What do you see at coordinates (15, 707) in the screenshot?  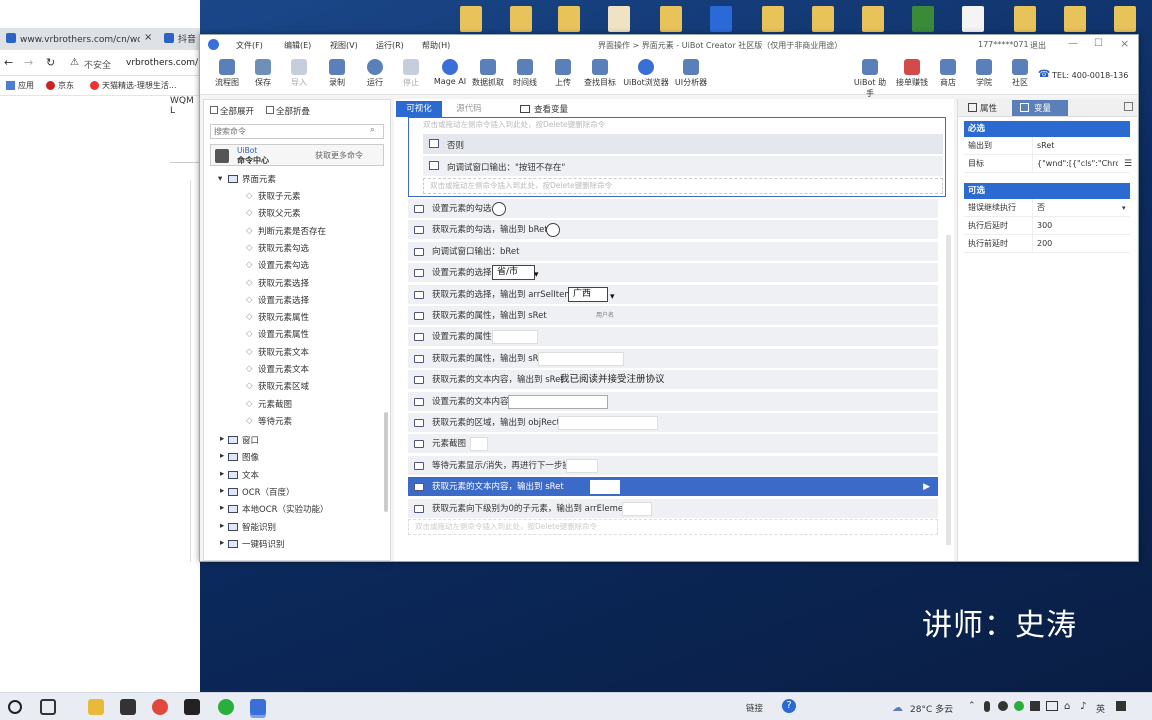 I see `search-circle-icon` at bounding box center [15, 707].